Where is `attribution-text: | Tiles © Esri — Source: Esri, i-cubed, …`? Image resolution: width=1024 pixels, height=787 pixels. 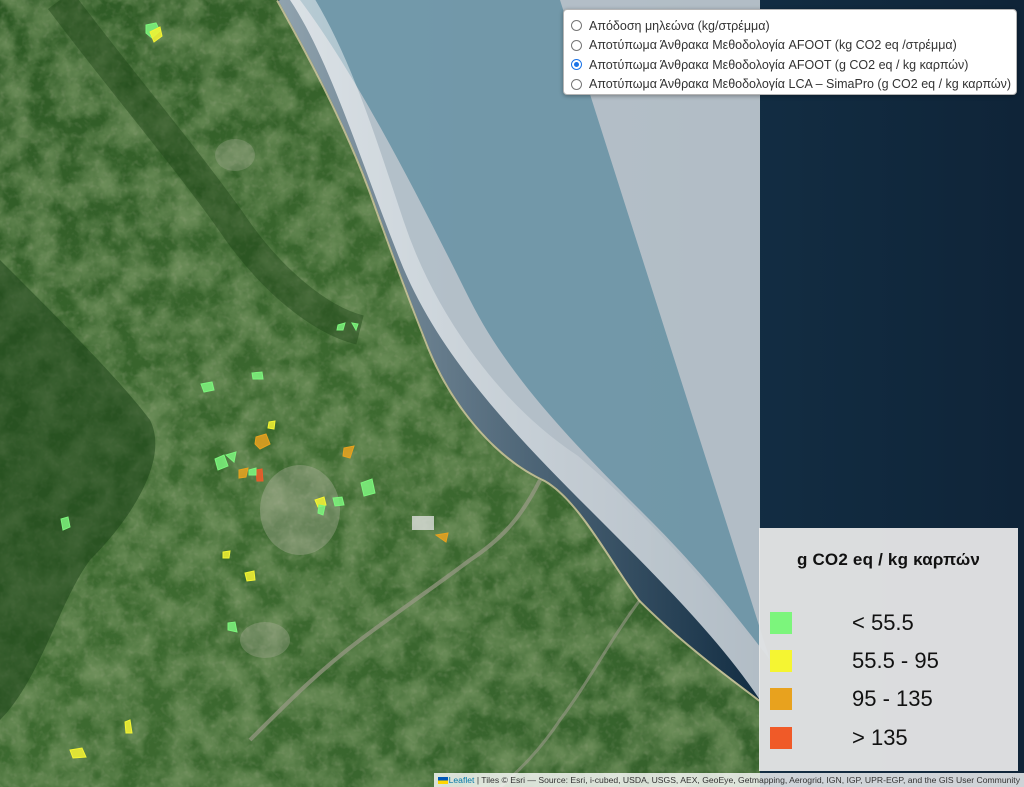 attribution-text: | Tiles © Esri — Source: Esri, i-cubed, … is located at coordinates (747, 780).